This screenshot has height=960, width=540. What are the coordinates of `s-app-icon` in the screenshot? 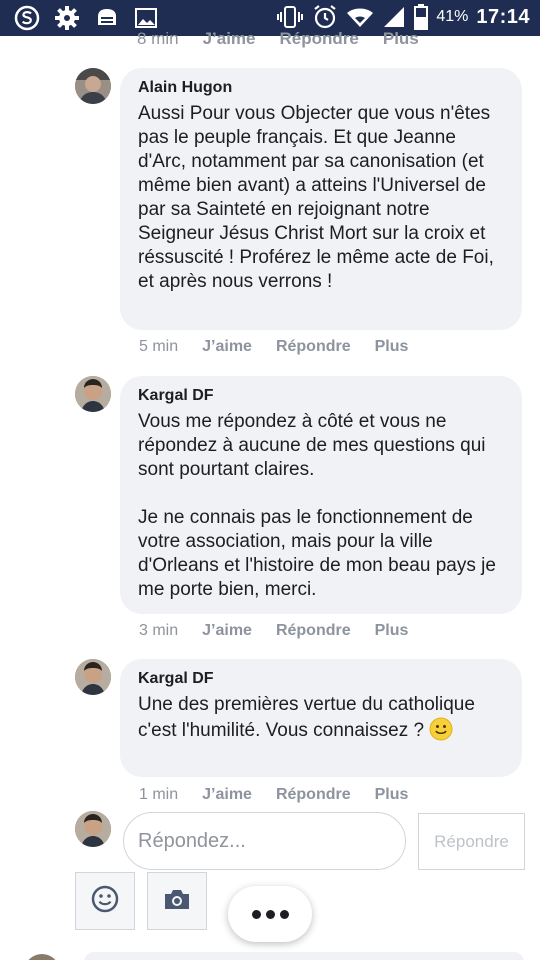 It's located at (27, 18).